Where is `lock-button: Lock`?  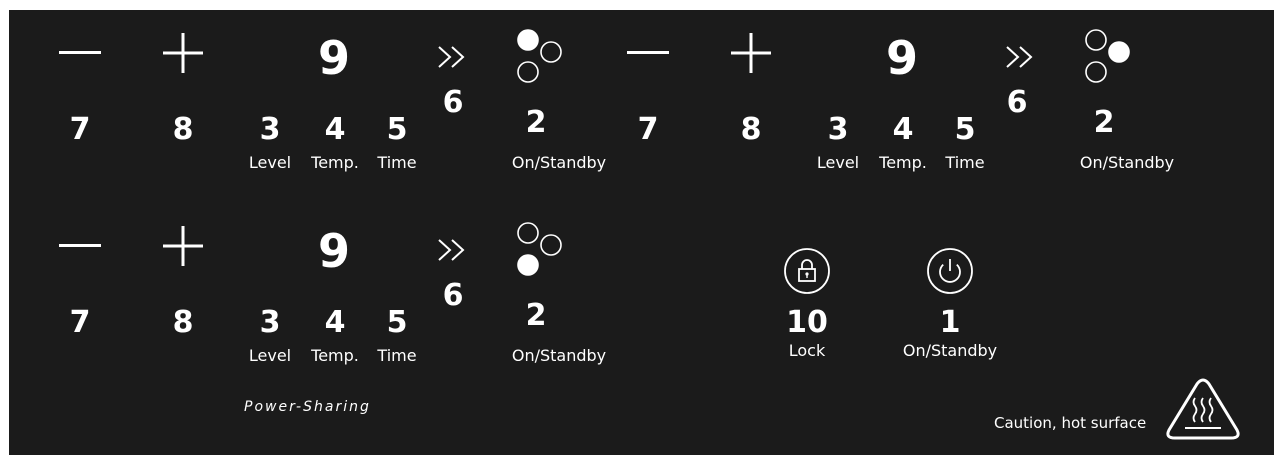
lock-button: Lock is located at coordinates (807, 351).